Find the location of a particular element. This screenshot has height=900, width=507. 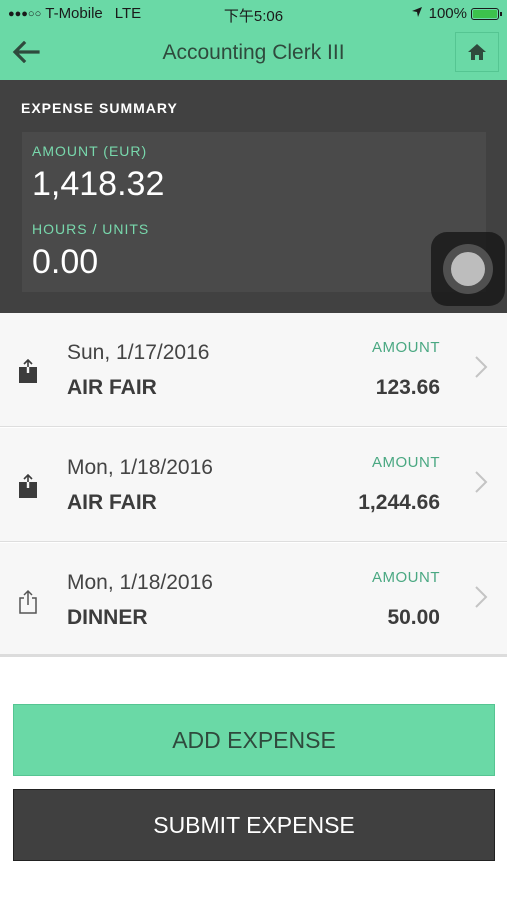

expense-amount: 50.00 is located at coordinates (413, 617).